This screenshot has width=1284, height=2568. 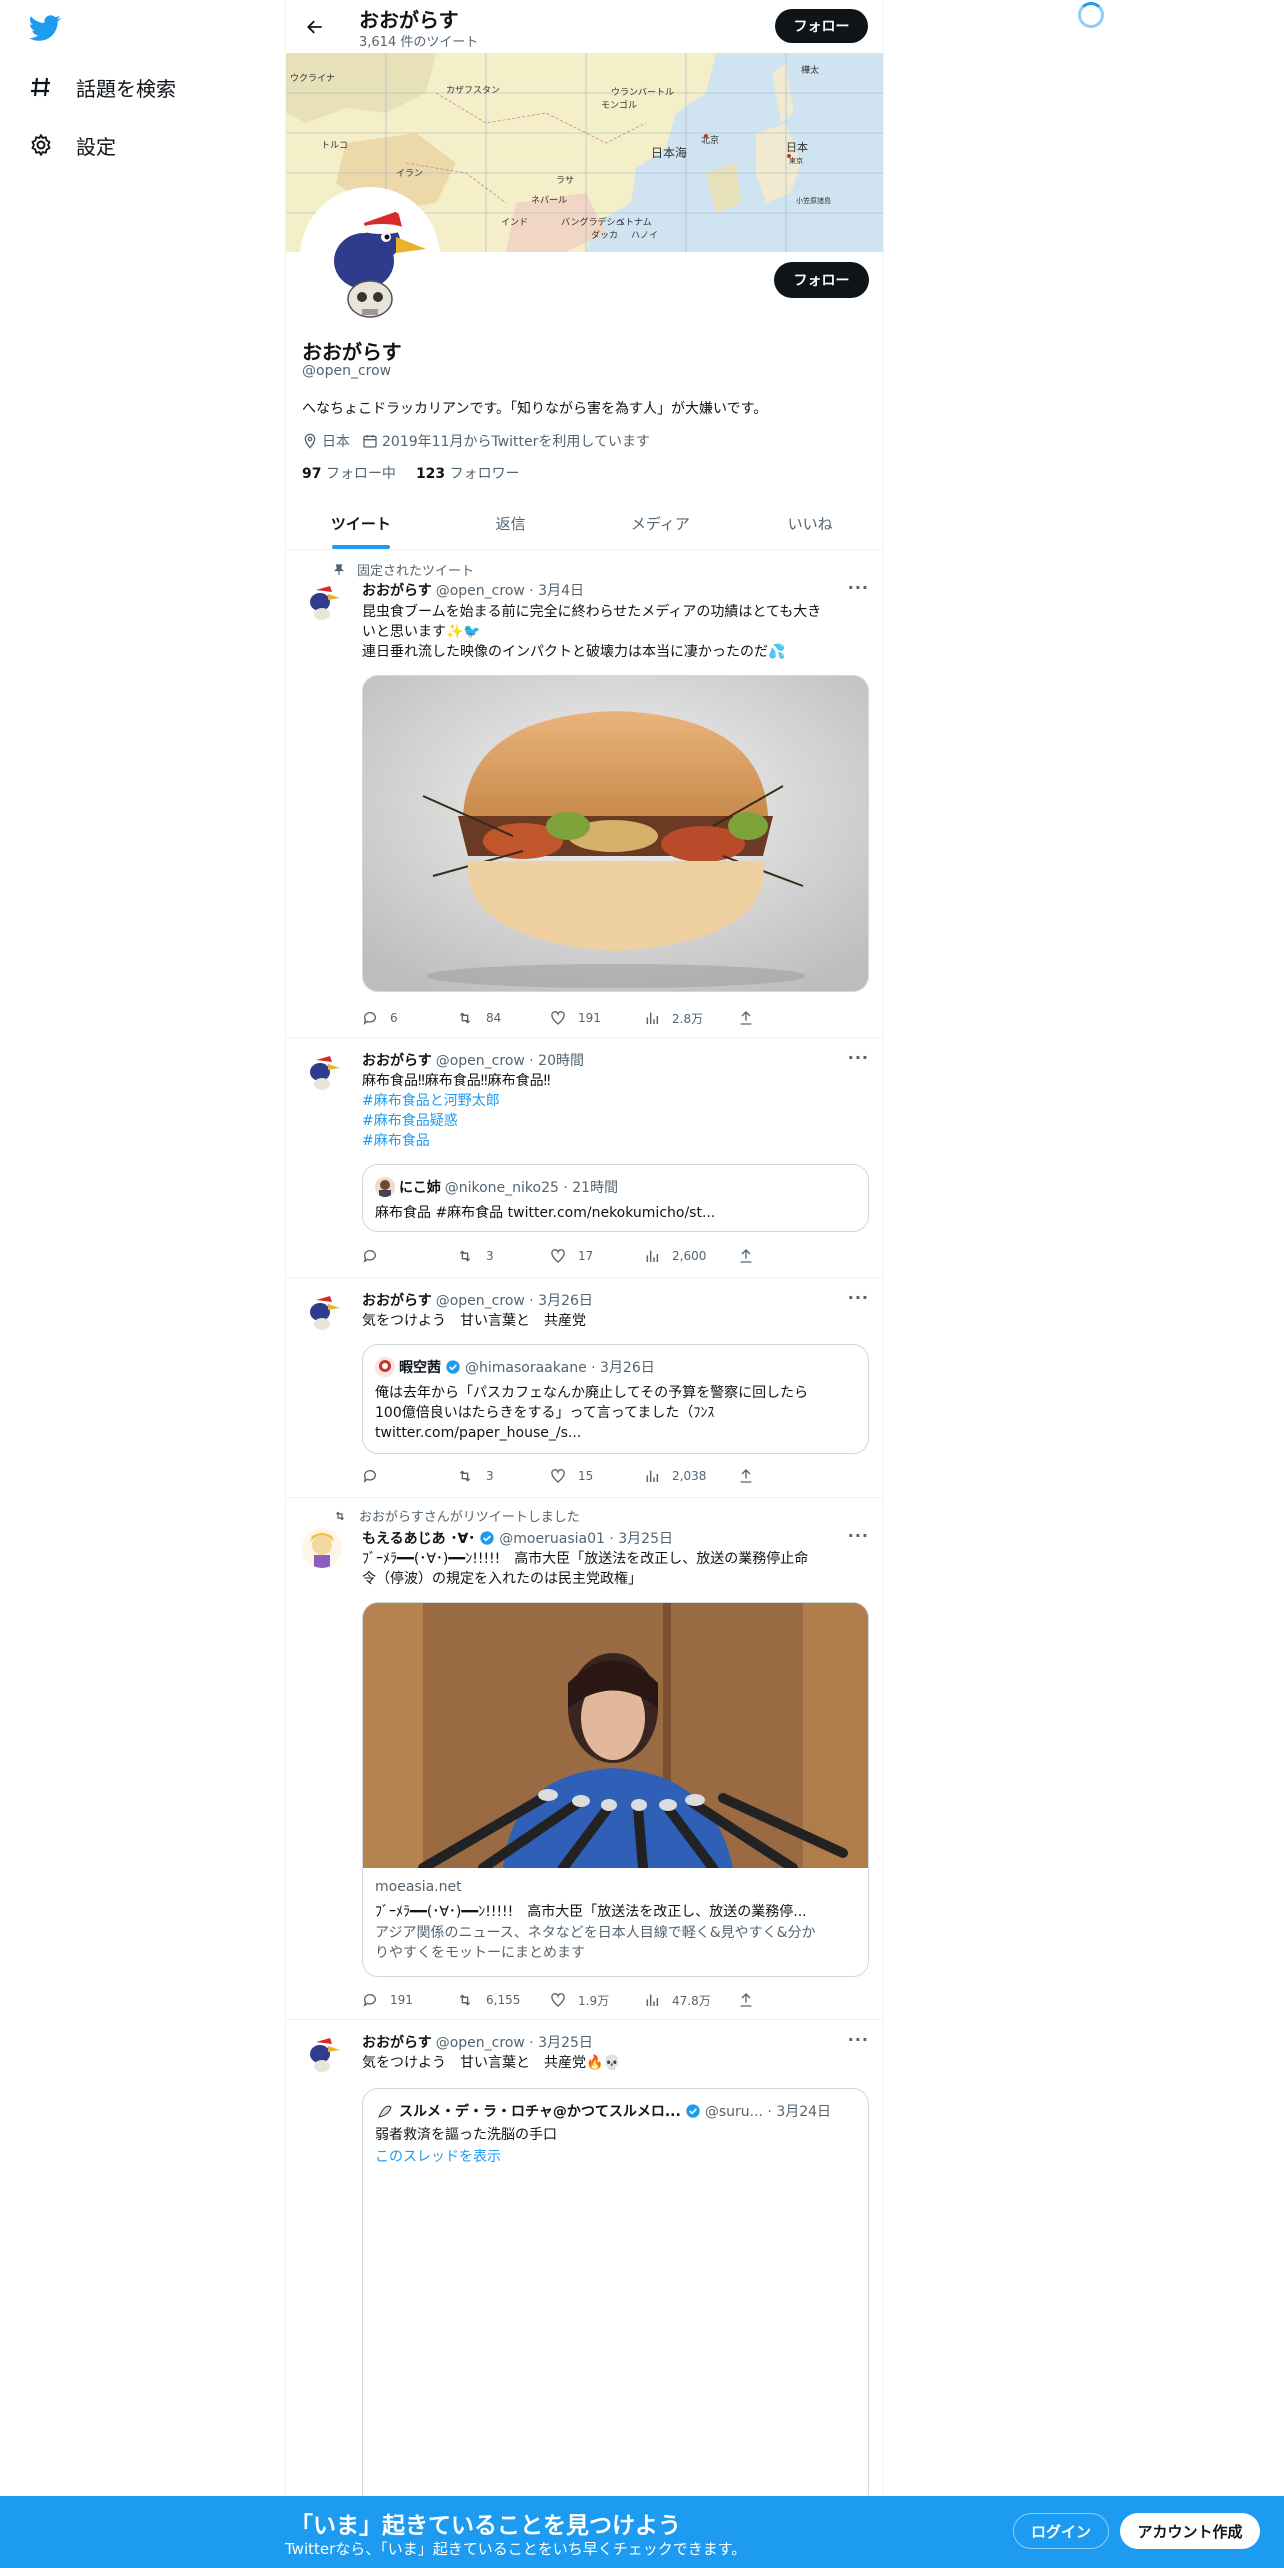 I want to click on map-label: ハノイ, so click(x=644, y=236).